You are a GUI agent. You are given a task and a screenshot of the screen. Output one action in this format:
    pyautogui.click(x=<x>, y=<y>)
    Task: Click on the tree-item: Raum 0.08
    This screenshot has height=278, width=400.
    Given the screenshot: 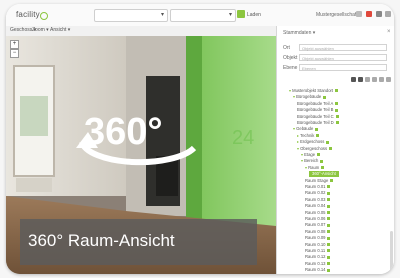 What is the action you would take?
    pyautogui.click(x=318, y=232)
    